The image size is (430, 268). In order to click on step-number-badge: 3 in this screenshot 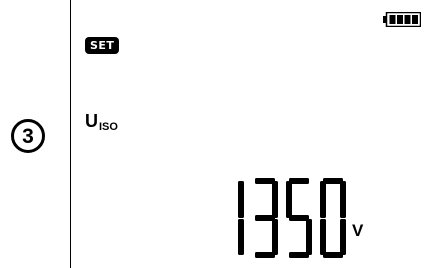, I will do `click(28, 136)`.